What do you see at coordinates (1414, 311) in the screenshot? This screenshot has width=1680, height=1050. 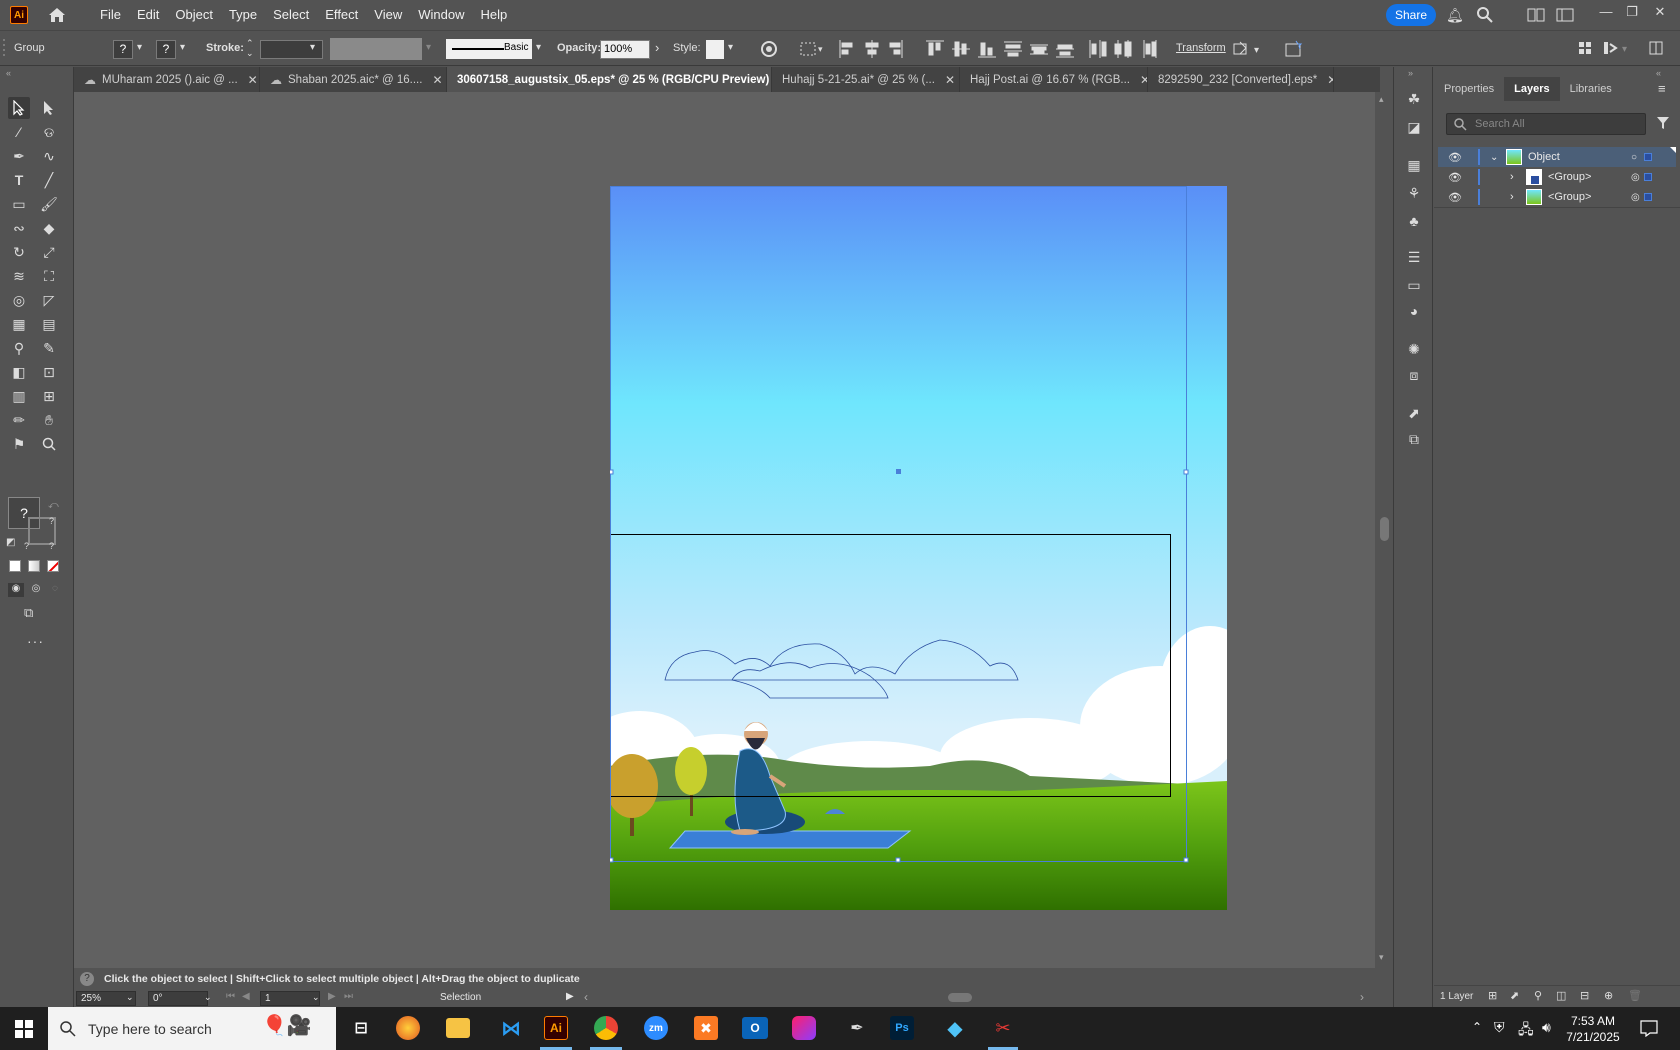 I see `transparency-icon: ◕` at bounding box center [1414, 311].